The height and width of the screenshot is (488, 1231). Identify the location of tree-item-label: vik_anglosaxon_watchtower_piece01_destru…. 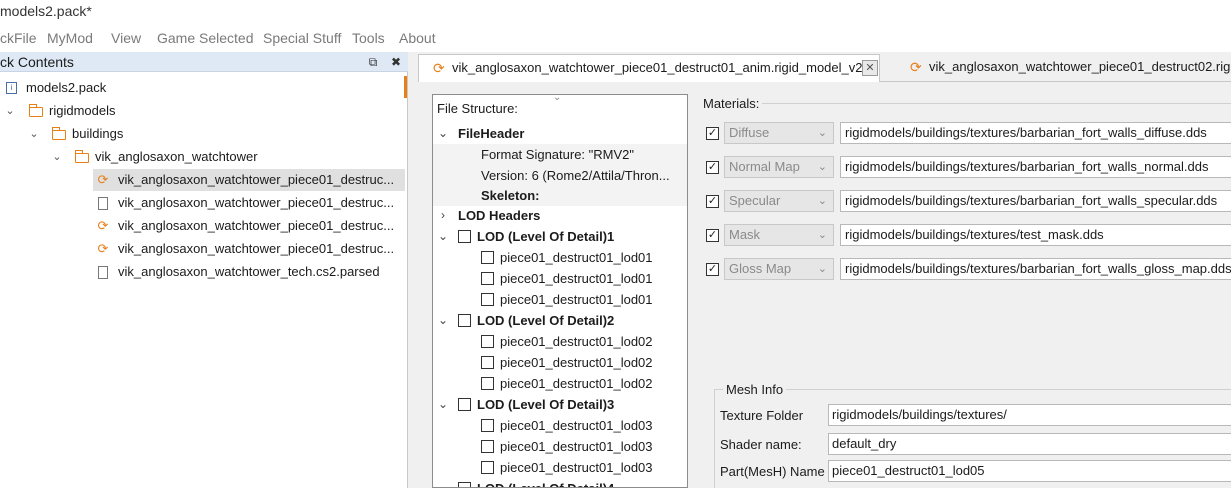
(256, 202).